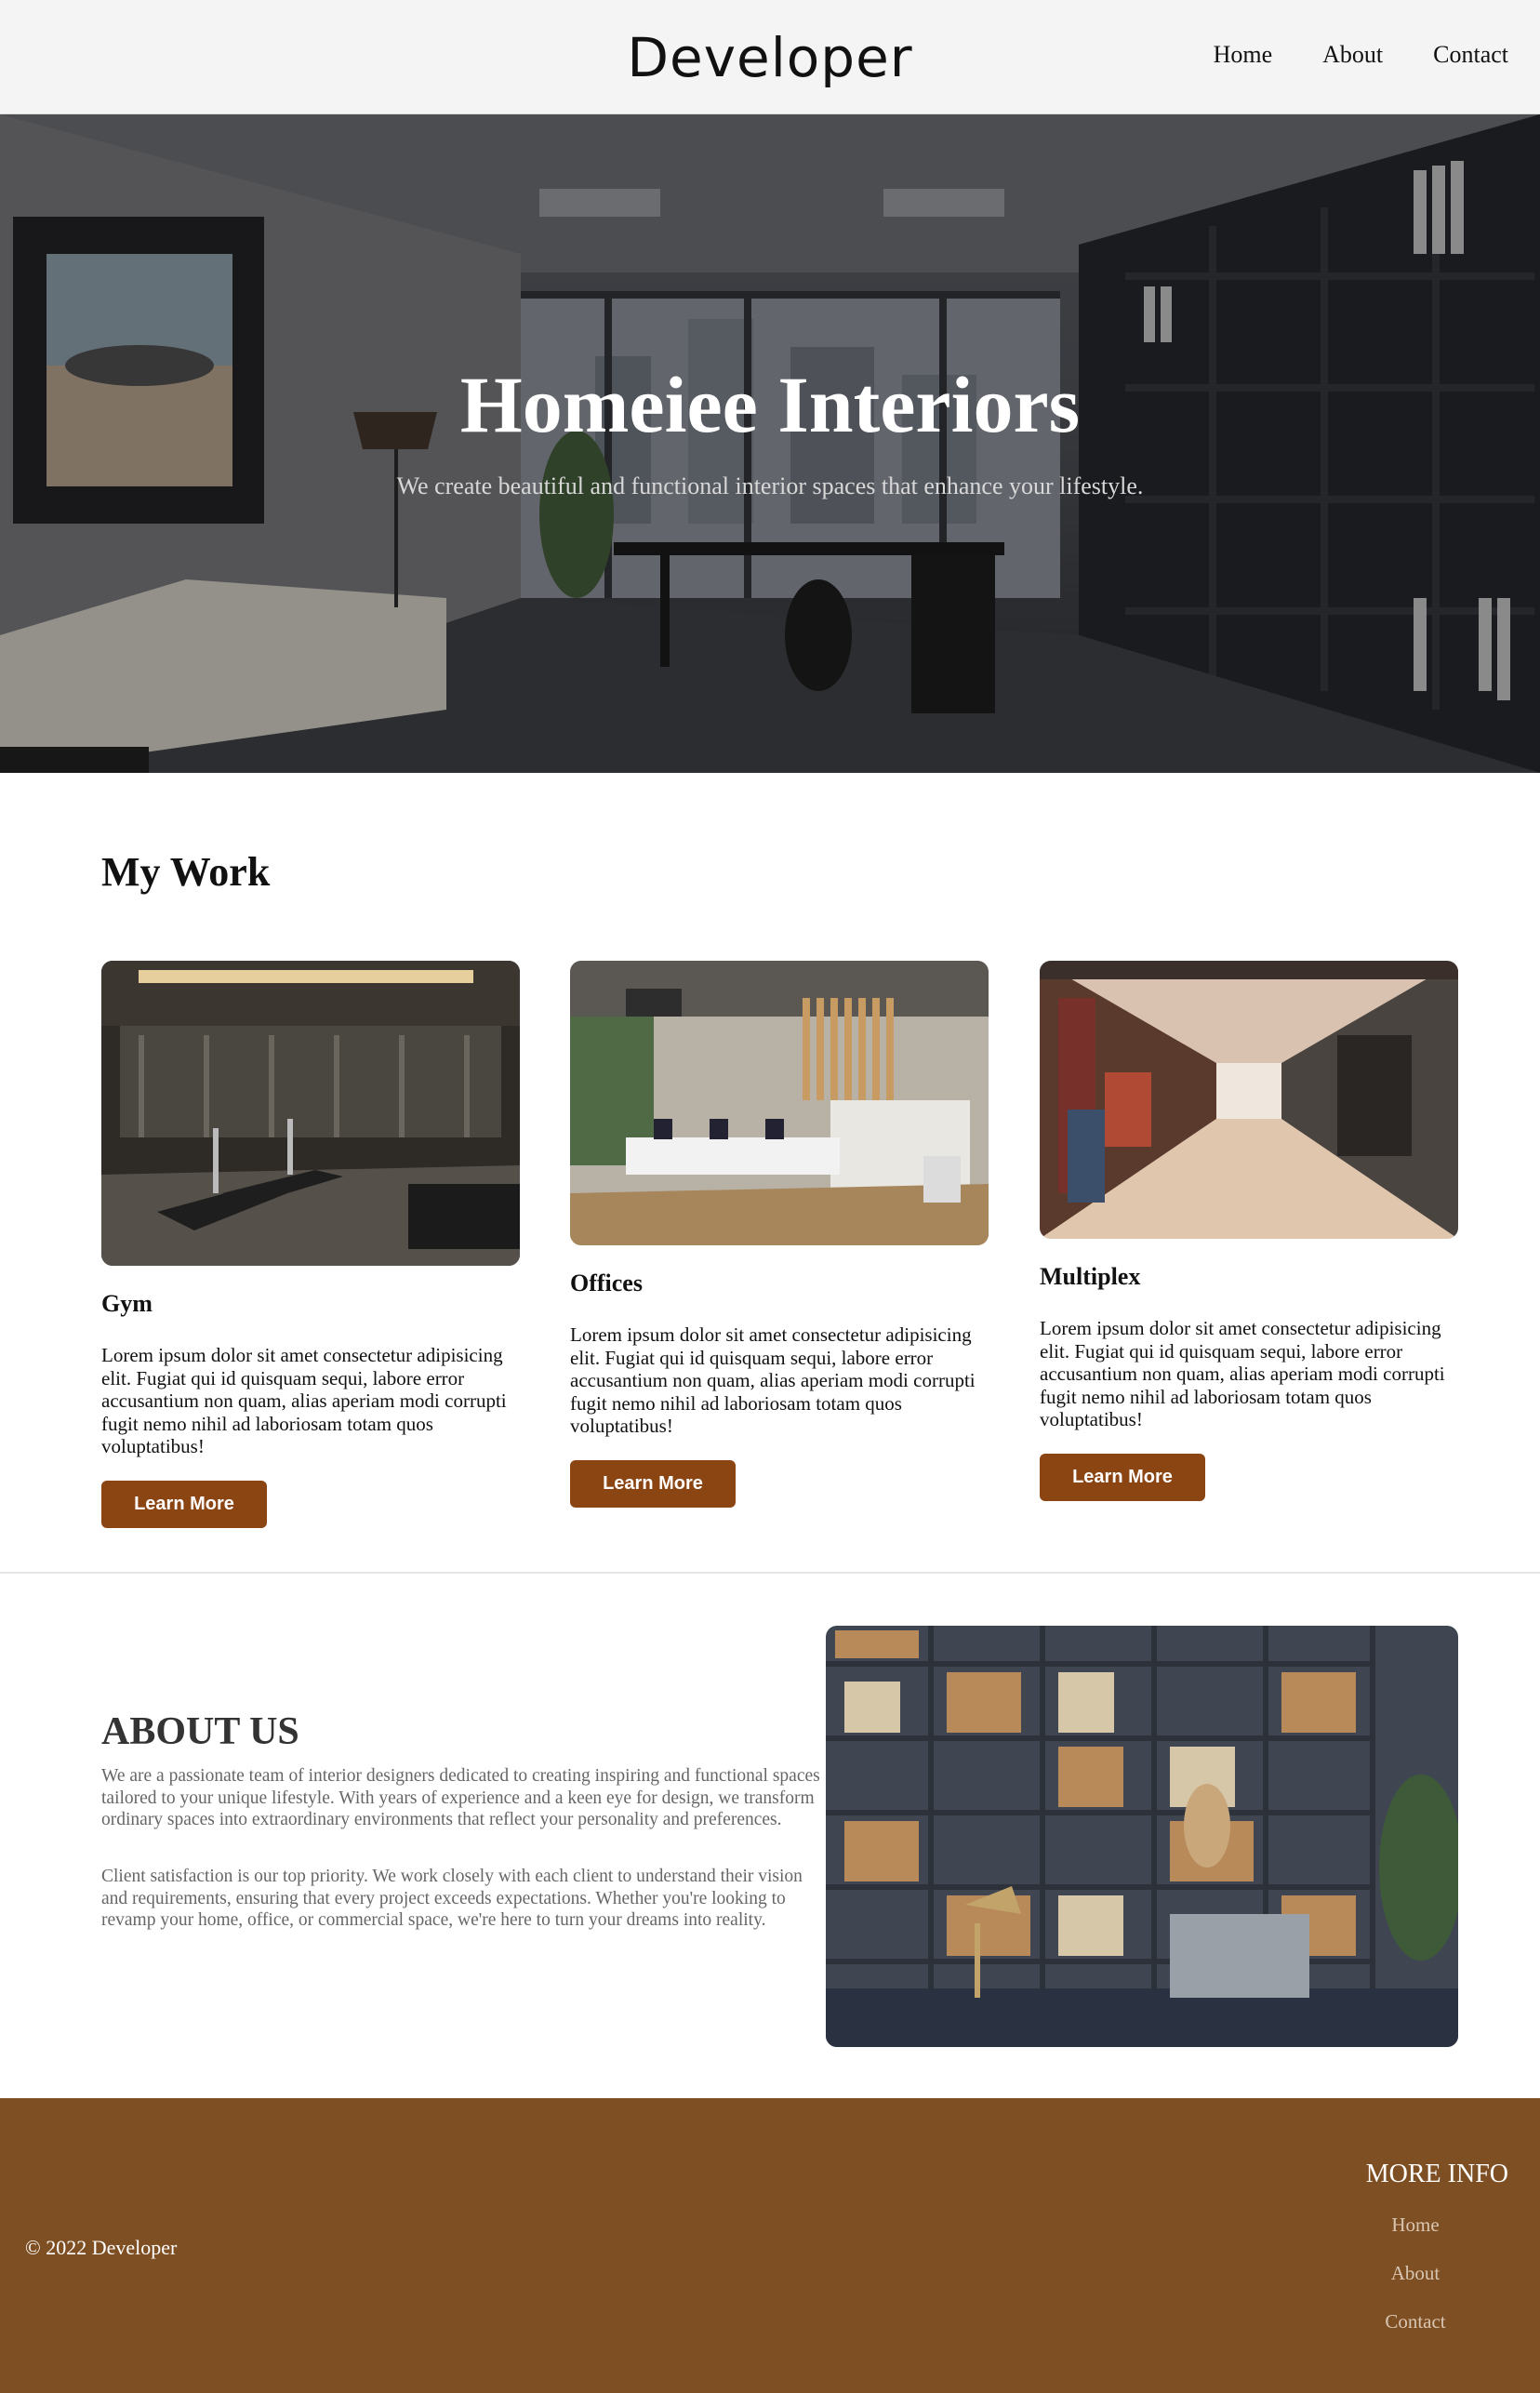 Image resolution: width=1540 pixels, height=2393 pixels. What do you see at coordinates (770, 1573) in the screenshot?
I see `section-divider` at bounding box center [770, 1573].